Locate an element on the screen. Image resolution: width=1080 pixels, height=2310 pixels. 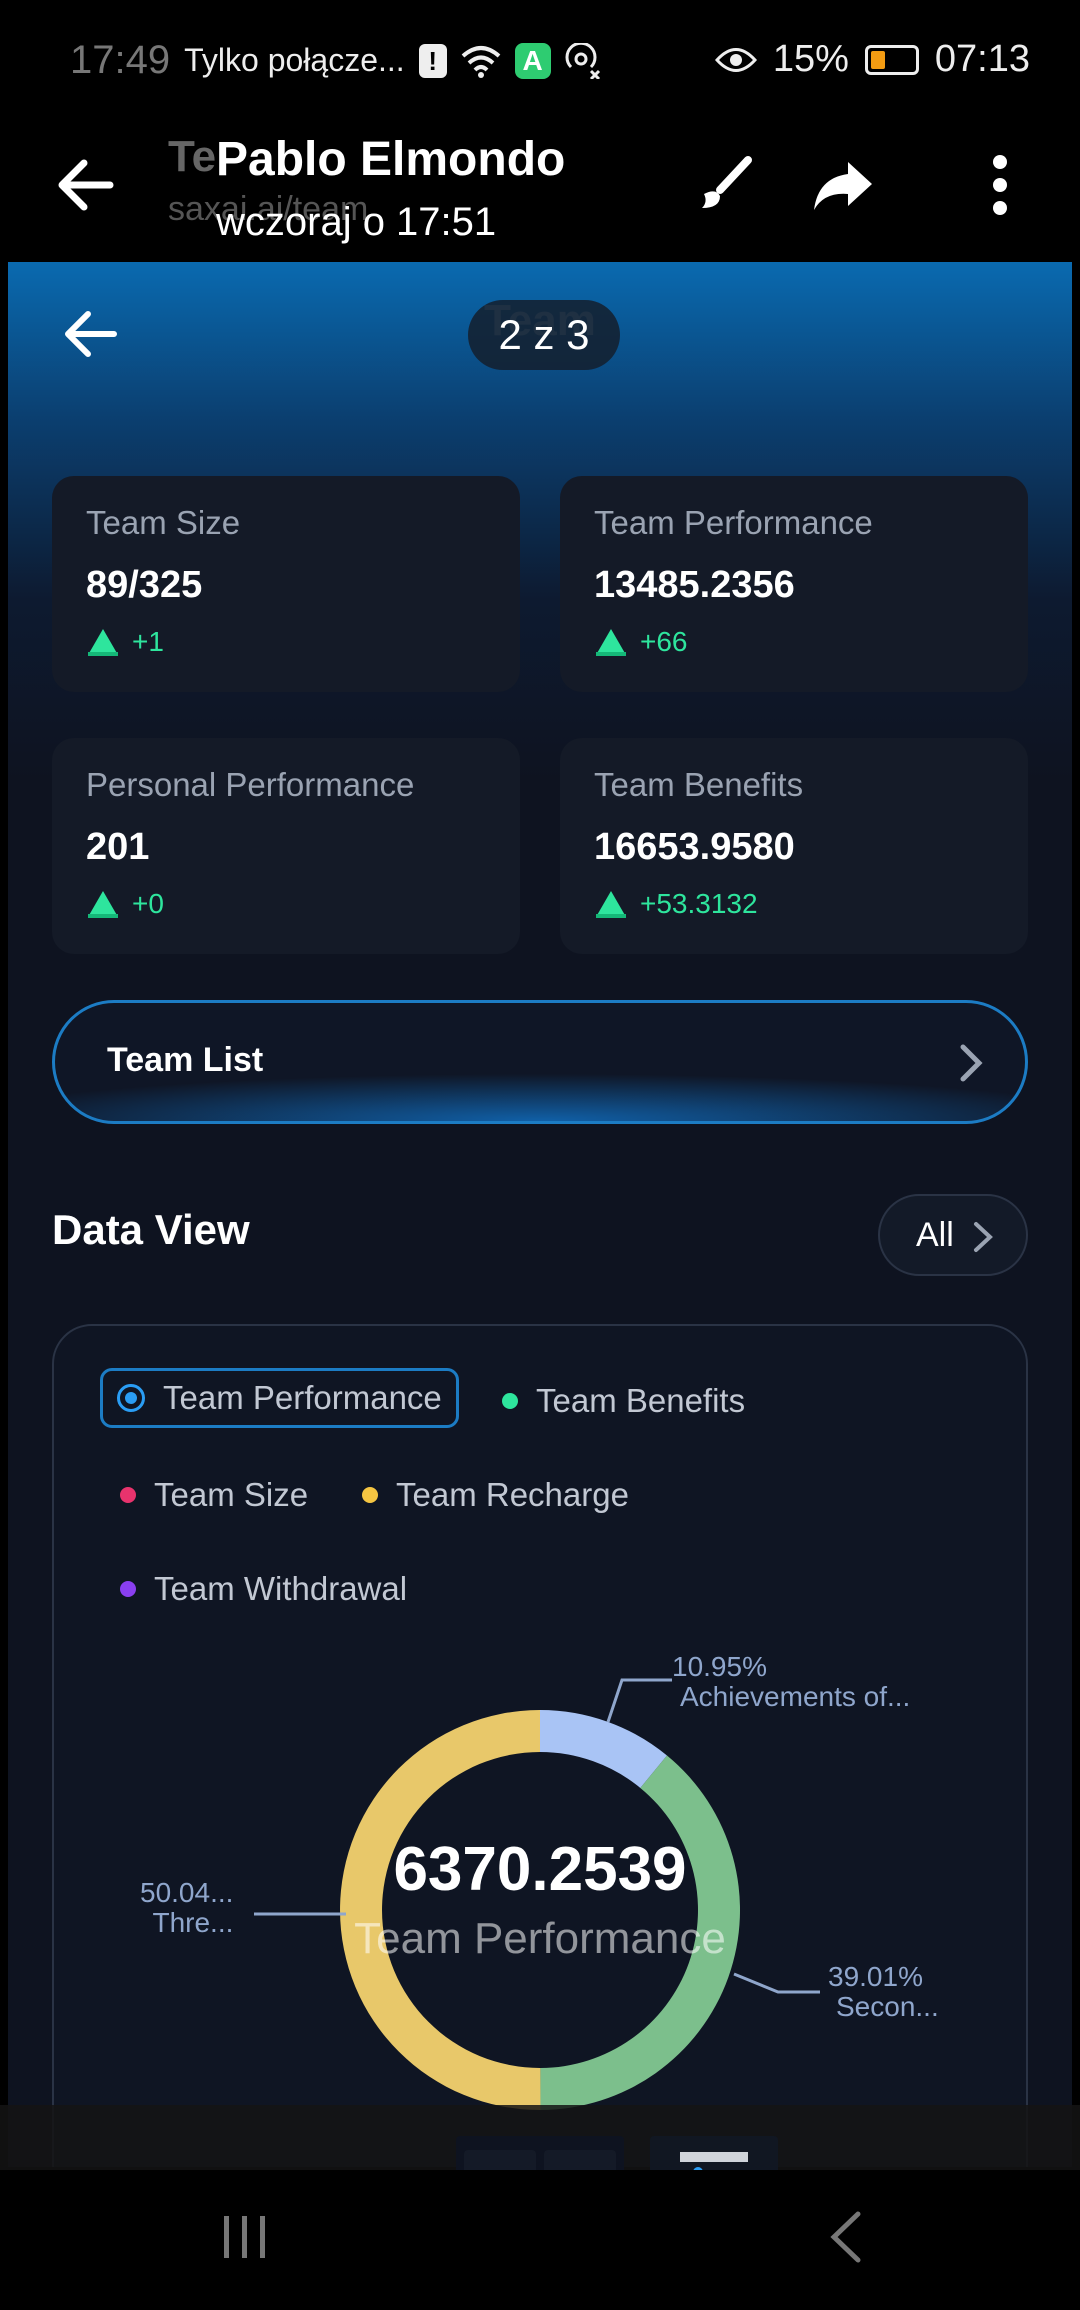
system-nav-bar is located at coordinates (540, 2240).